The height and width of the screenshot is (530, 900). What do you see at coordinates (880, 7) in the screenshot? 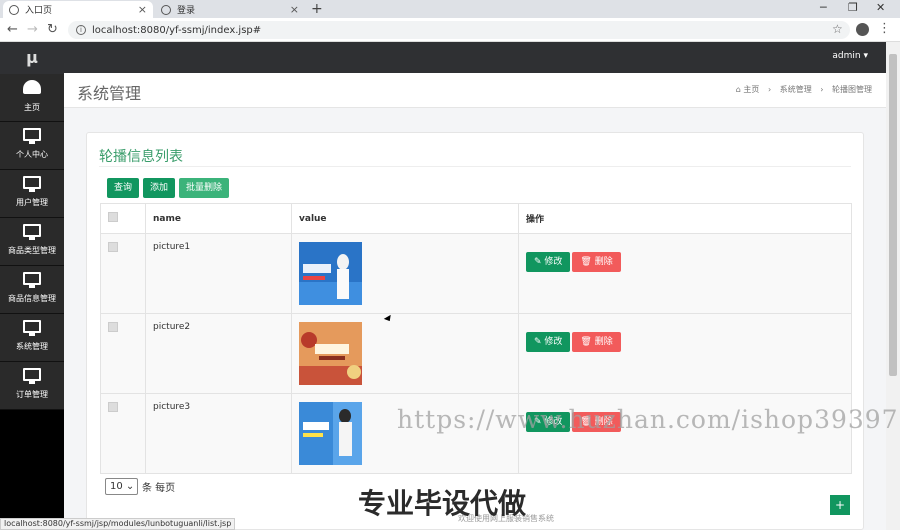
I see `window-close-icon: ✕` at bounding box center [880, 7].